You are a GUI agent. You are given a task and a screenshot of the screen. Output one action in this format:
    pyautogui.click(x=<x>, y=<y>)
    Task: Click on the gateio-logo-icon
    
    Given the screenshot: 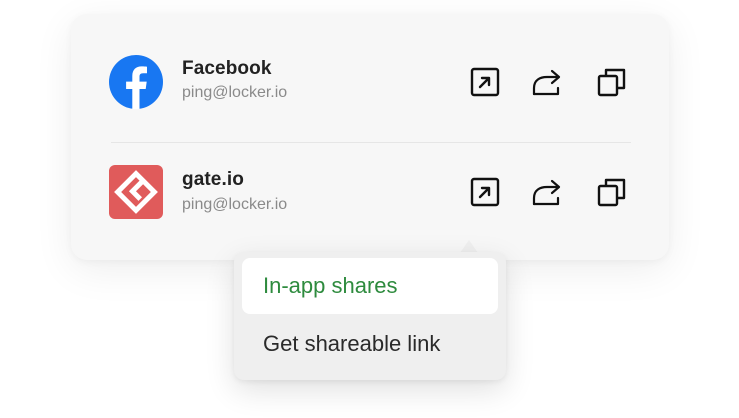 What is the action you would take?
    pyautogui.click(x=136, y=192)
    